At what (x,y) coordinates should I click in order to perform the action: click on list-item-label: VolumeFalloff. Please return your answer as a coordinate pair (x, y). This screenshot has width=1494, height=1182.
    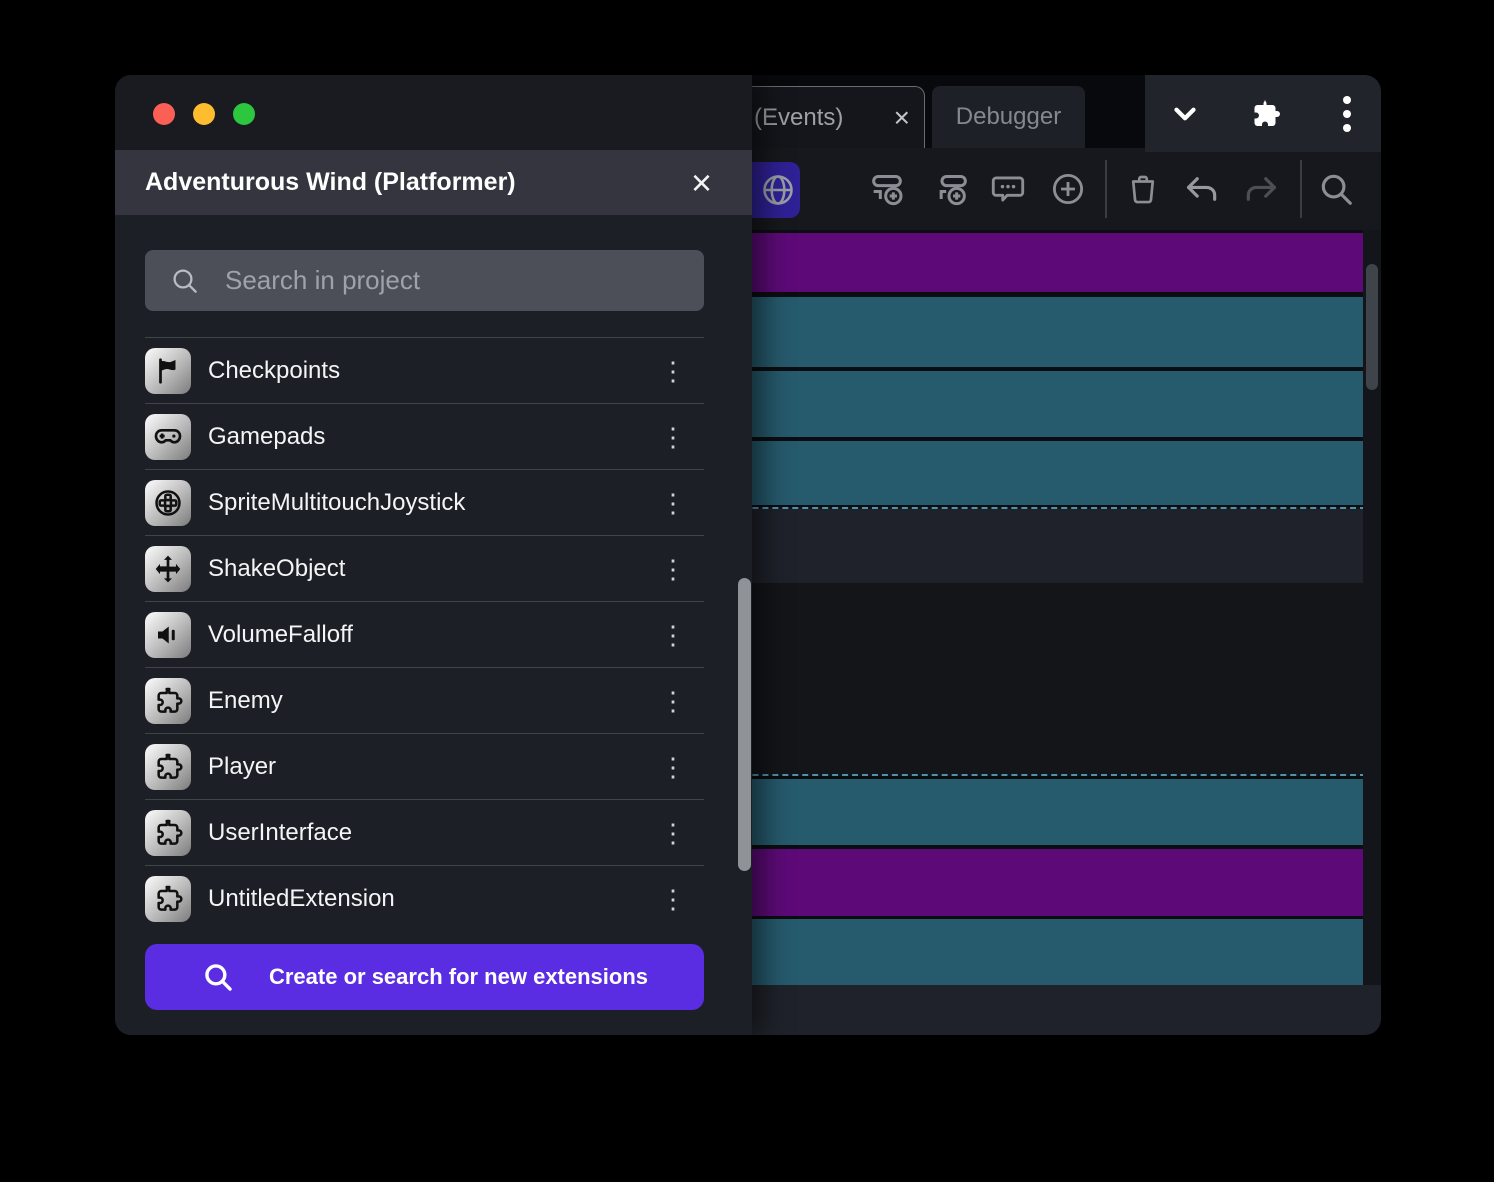
    Looking at the image, I should click on (280, 634).